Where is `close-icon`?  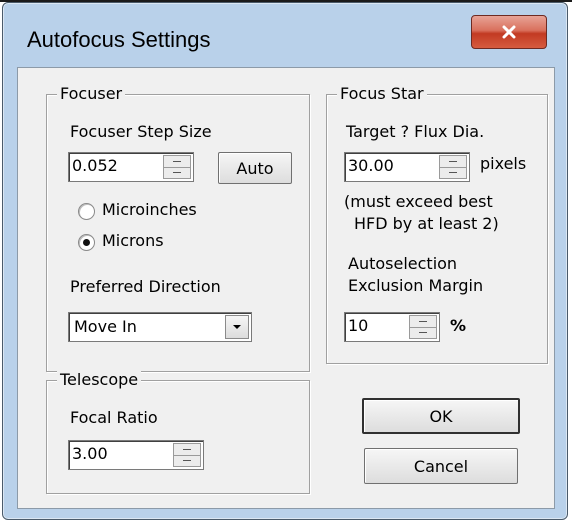
close-icon is located at coordinates (509, 32).